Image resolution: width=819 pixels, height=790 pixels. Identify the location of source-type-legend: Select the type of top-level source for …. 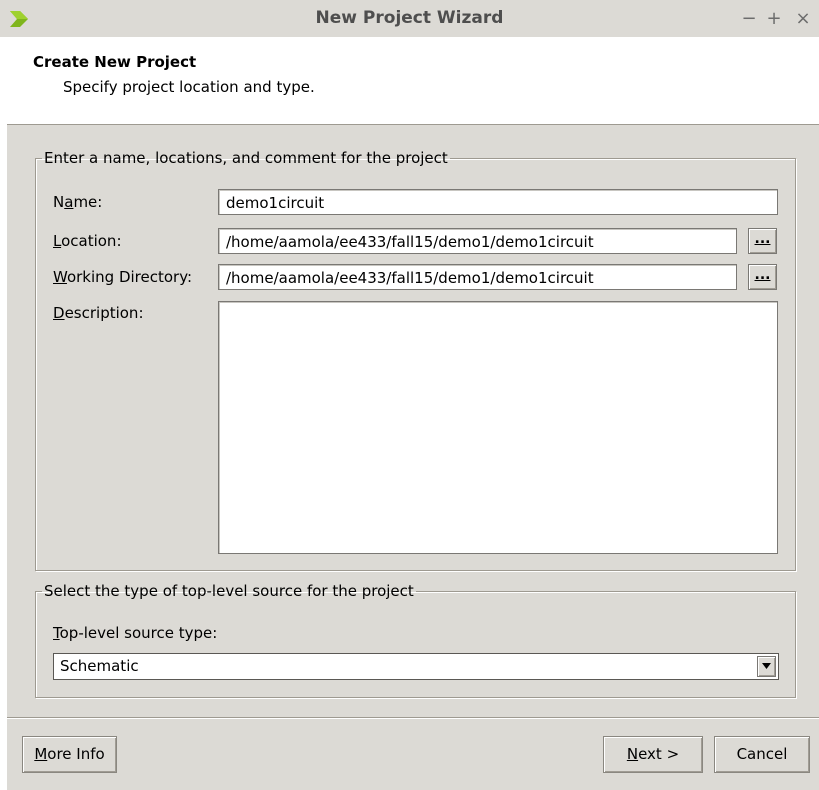
(229, 591).